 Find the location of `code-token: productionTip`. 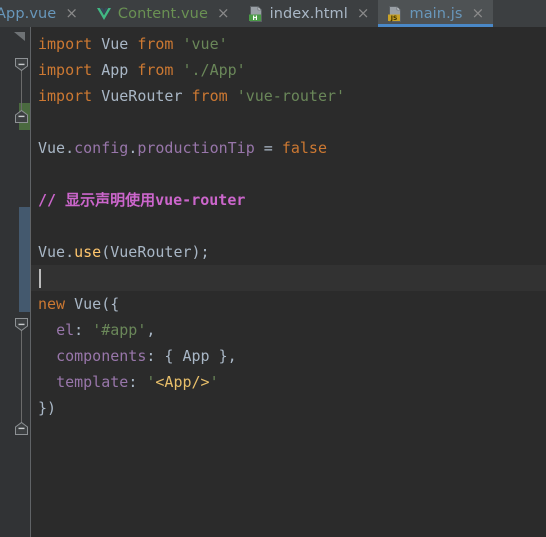

code-token: productionTip is located at coordinates (196, 148).